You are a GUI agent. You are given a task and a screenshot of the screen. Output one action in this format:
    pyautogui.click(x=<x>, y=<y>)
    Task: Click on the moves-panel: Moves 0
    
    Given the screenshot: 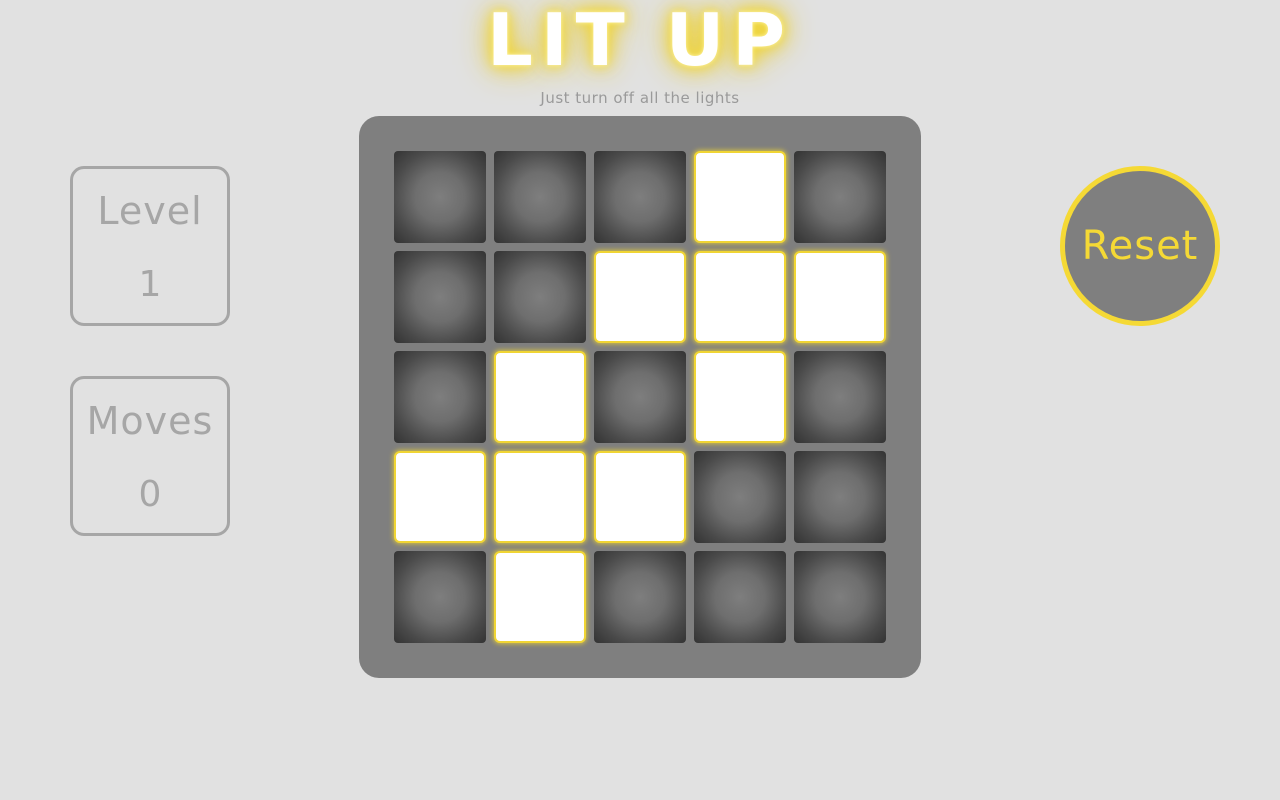 What is the action you would take?
    pyautogui.click(x=150, y=456)
    